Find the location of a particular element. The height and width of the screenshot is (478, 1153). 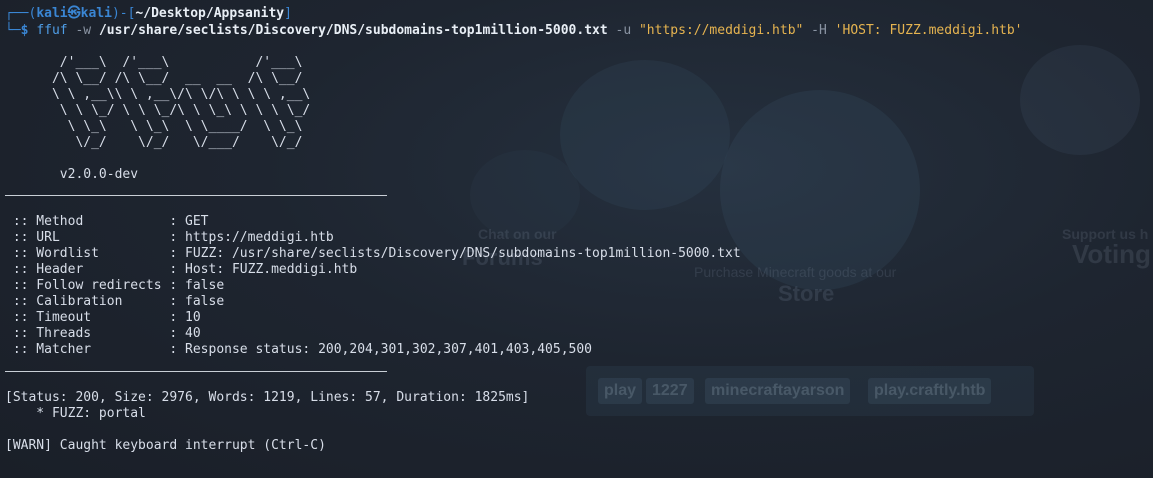

command-url: "https://meddigi.htb" is located at coordinates (721, 30).